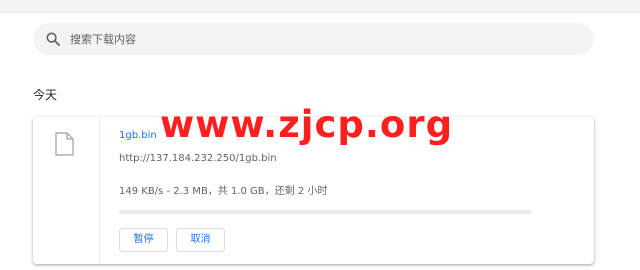  What do you see at coordinates (64, 144) in the screenshot?
I see `file-icon` at bounding box center [64, 144].